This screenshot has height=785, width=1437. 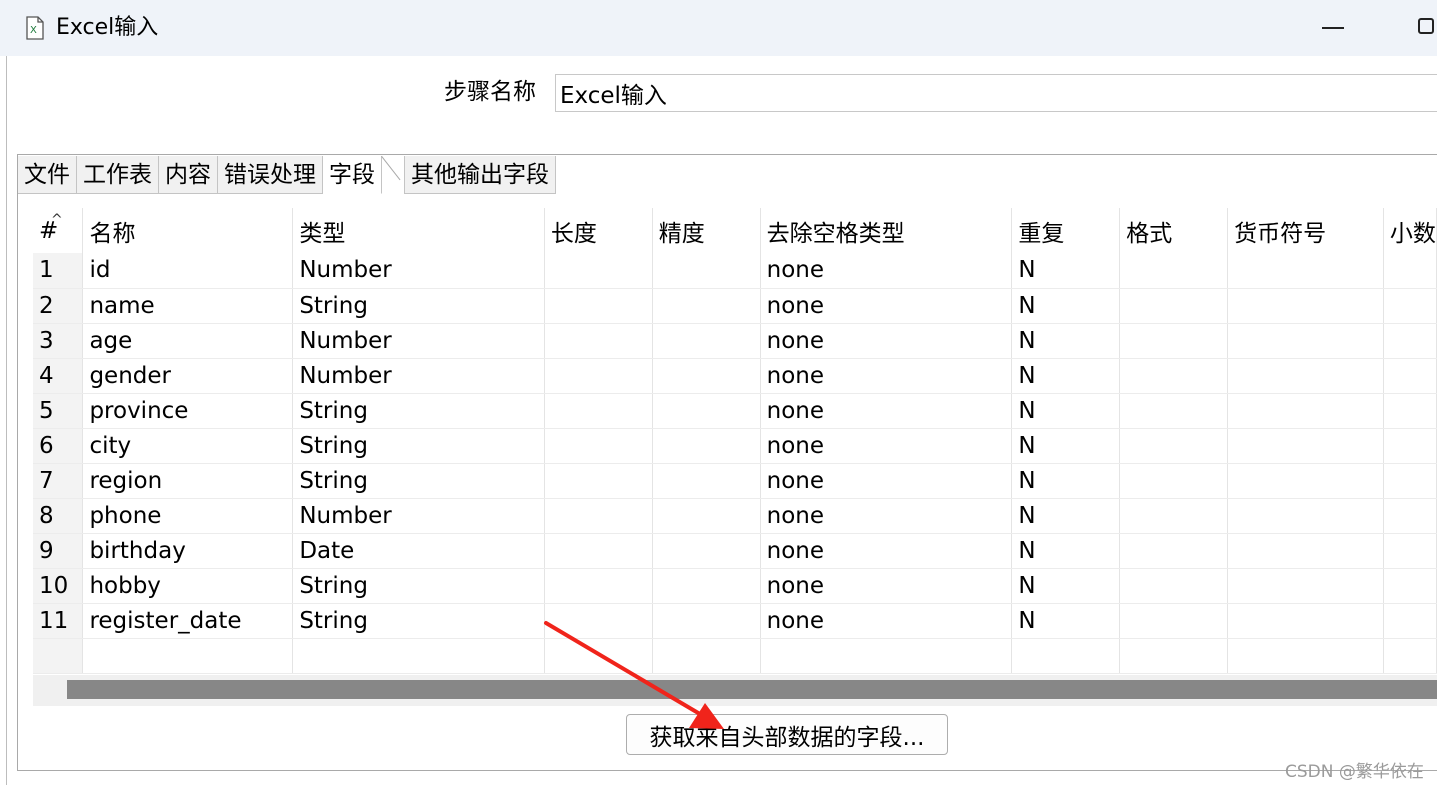 I want to click on tab-file: 文件, so click(x=47, y=175).